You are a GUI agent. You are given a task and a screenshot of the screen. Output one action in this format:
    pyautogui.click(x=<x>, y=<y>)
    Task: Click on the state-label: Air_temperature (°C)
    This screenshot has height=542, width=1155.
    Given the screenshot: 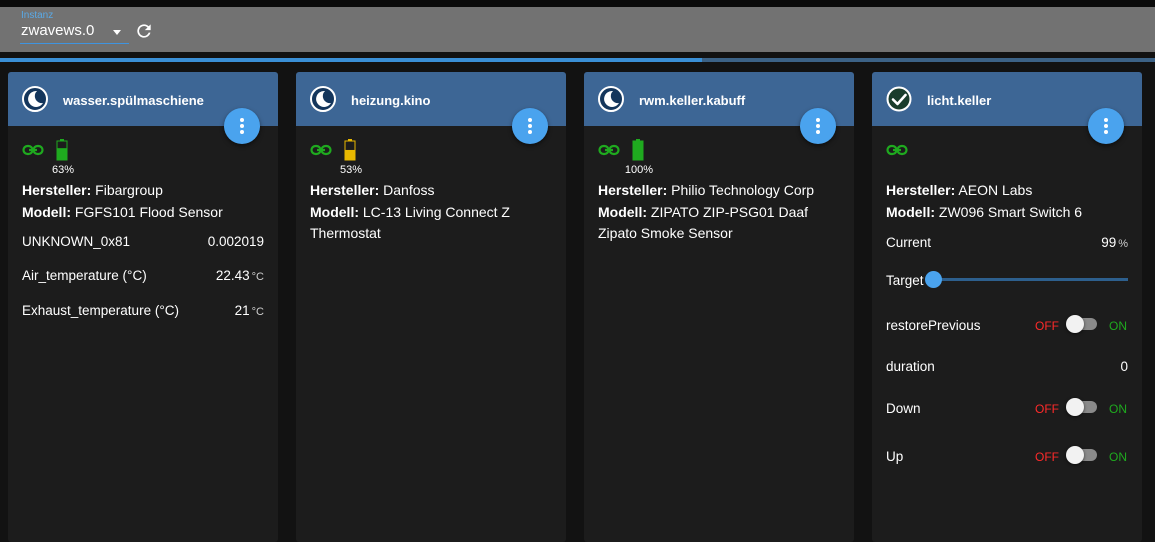 What is the action you would take?
    pyautogui.click(x=84, y=275)
    